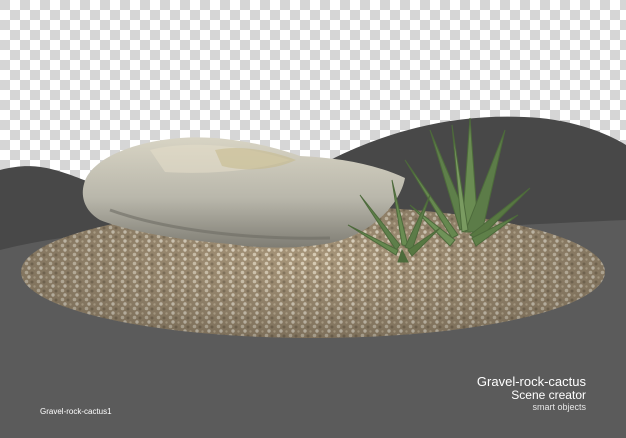 This screenshot has height=438, width=626. Describe the element at coordinates (559, 407) in the screenshot. I see `caption-note: smart objects` at that location.